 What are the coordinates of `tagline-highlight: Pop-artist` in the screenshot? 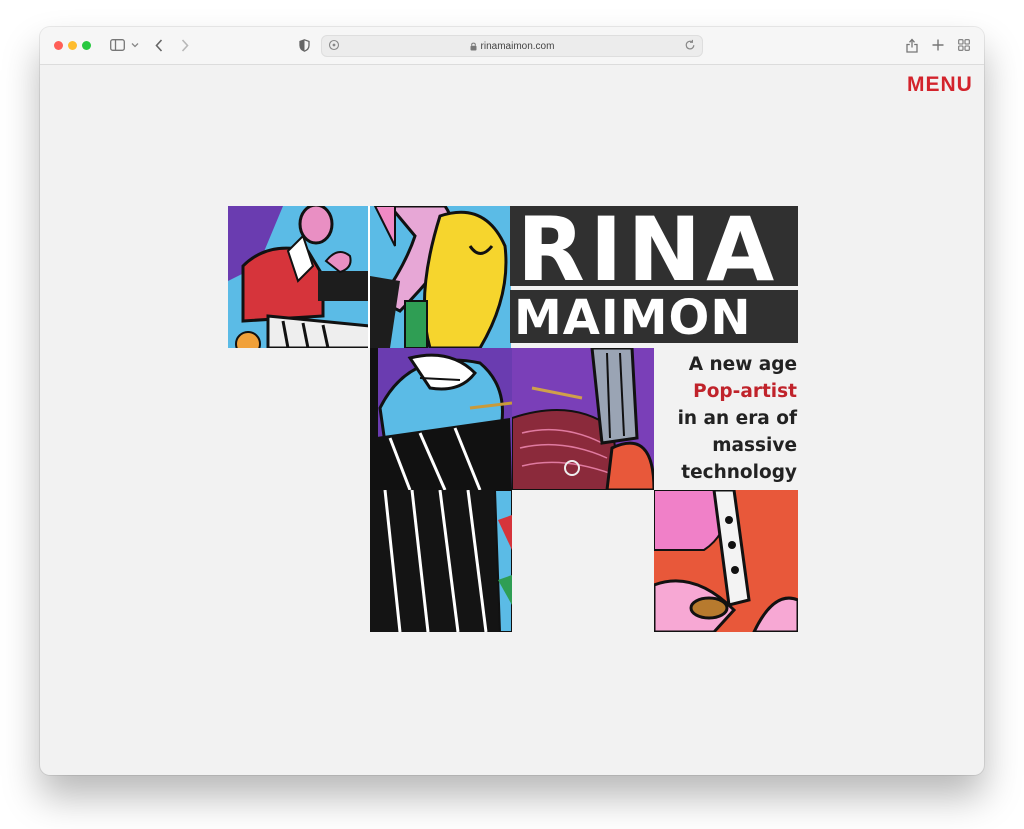 It's located at (745, 391).